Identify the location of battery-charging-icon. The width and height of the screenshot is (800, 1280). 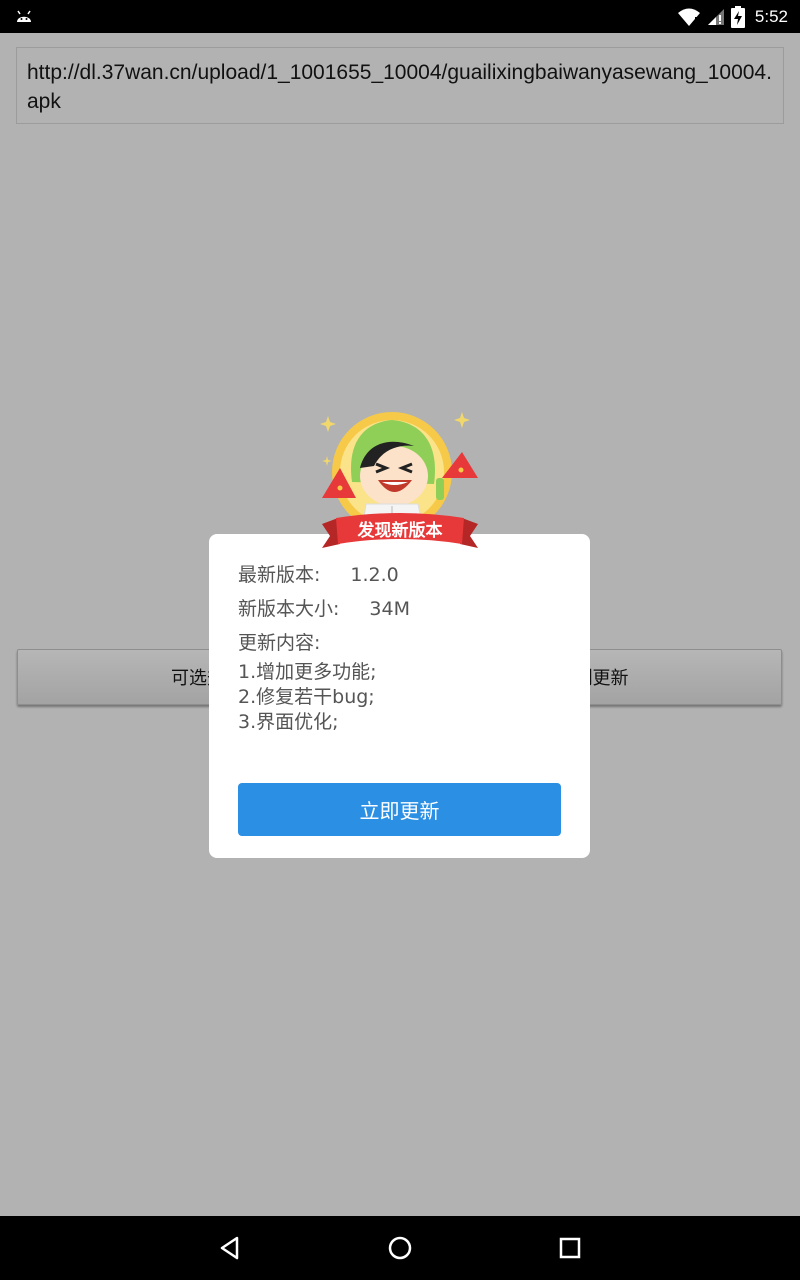
(737, 16).